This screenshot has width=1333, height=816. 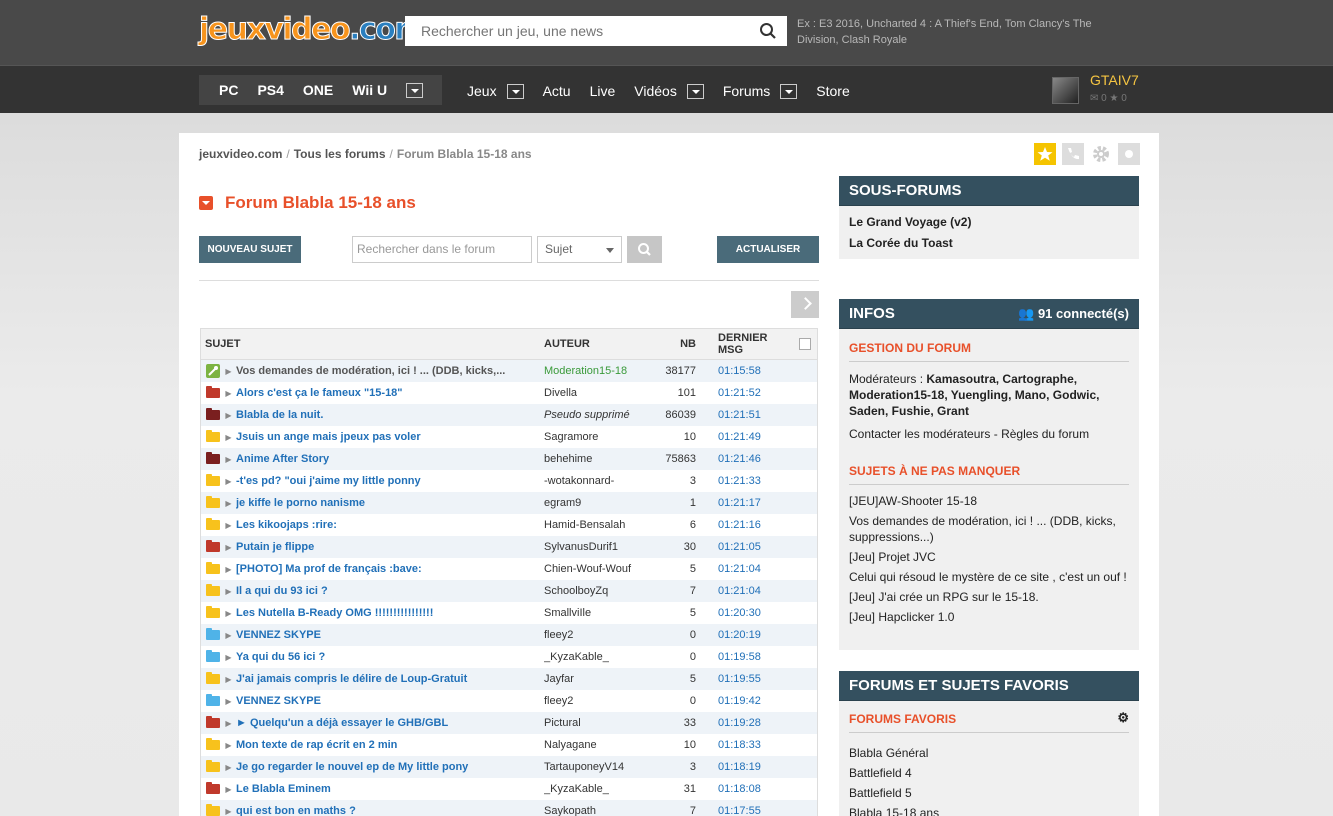 What do you see at coordinates (1045, 154) in the screenshot?
I see `favorite-star-icon` at bounding box center [1045, 154].